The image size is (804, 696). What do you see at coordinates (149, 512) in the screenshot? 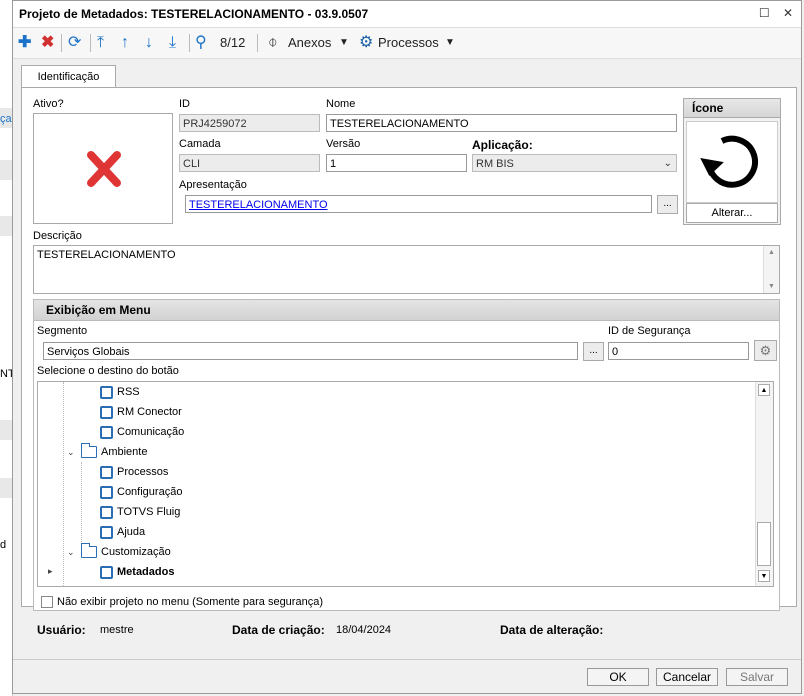
I see `tree-node-label: TOTVS Fluig` at bounding box center [149, 512].